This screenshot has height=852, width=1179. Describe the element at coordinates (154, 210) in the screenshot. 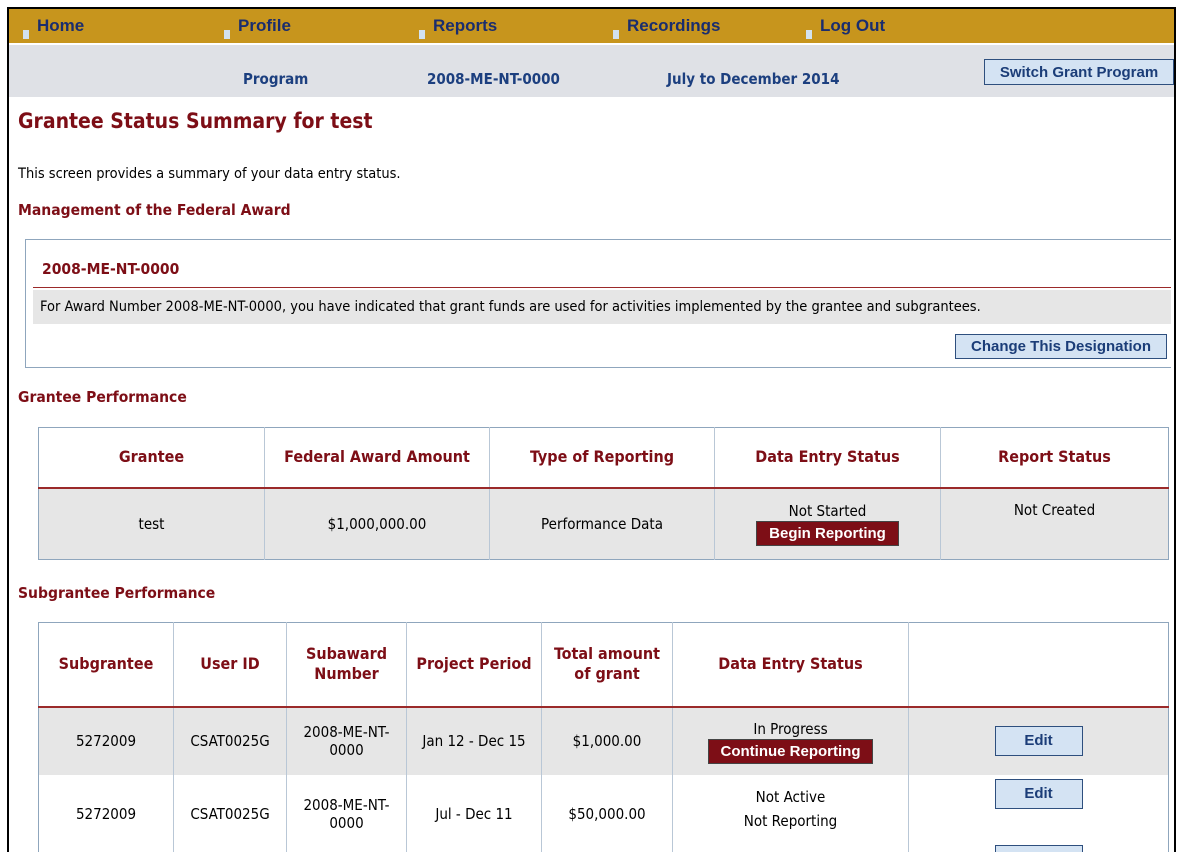

I see `management-heading: Management of the Federal Award` at that location.